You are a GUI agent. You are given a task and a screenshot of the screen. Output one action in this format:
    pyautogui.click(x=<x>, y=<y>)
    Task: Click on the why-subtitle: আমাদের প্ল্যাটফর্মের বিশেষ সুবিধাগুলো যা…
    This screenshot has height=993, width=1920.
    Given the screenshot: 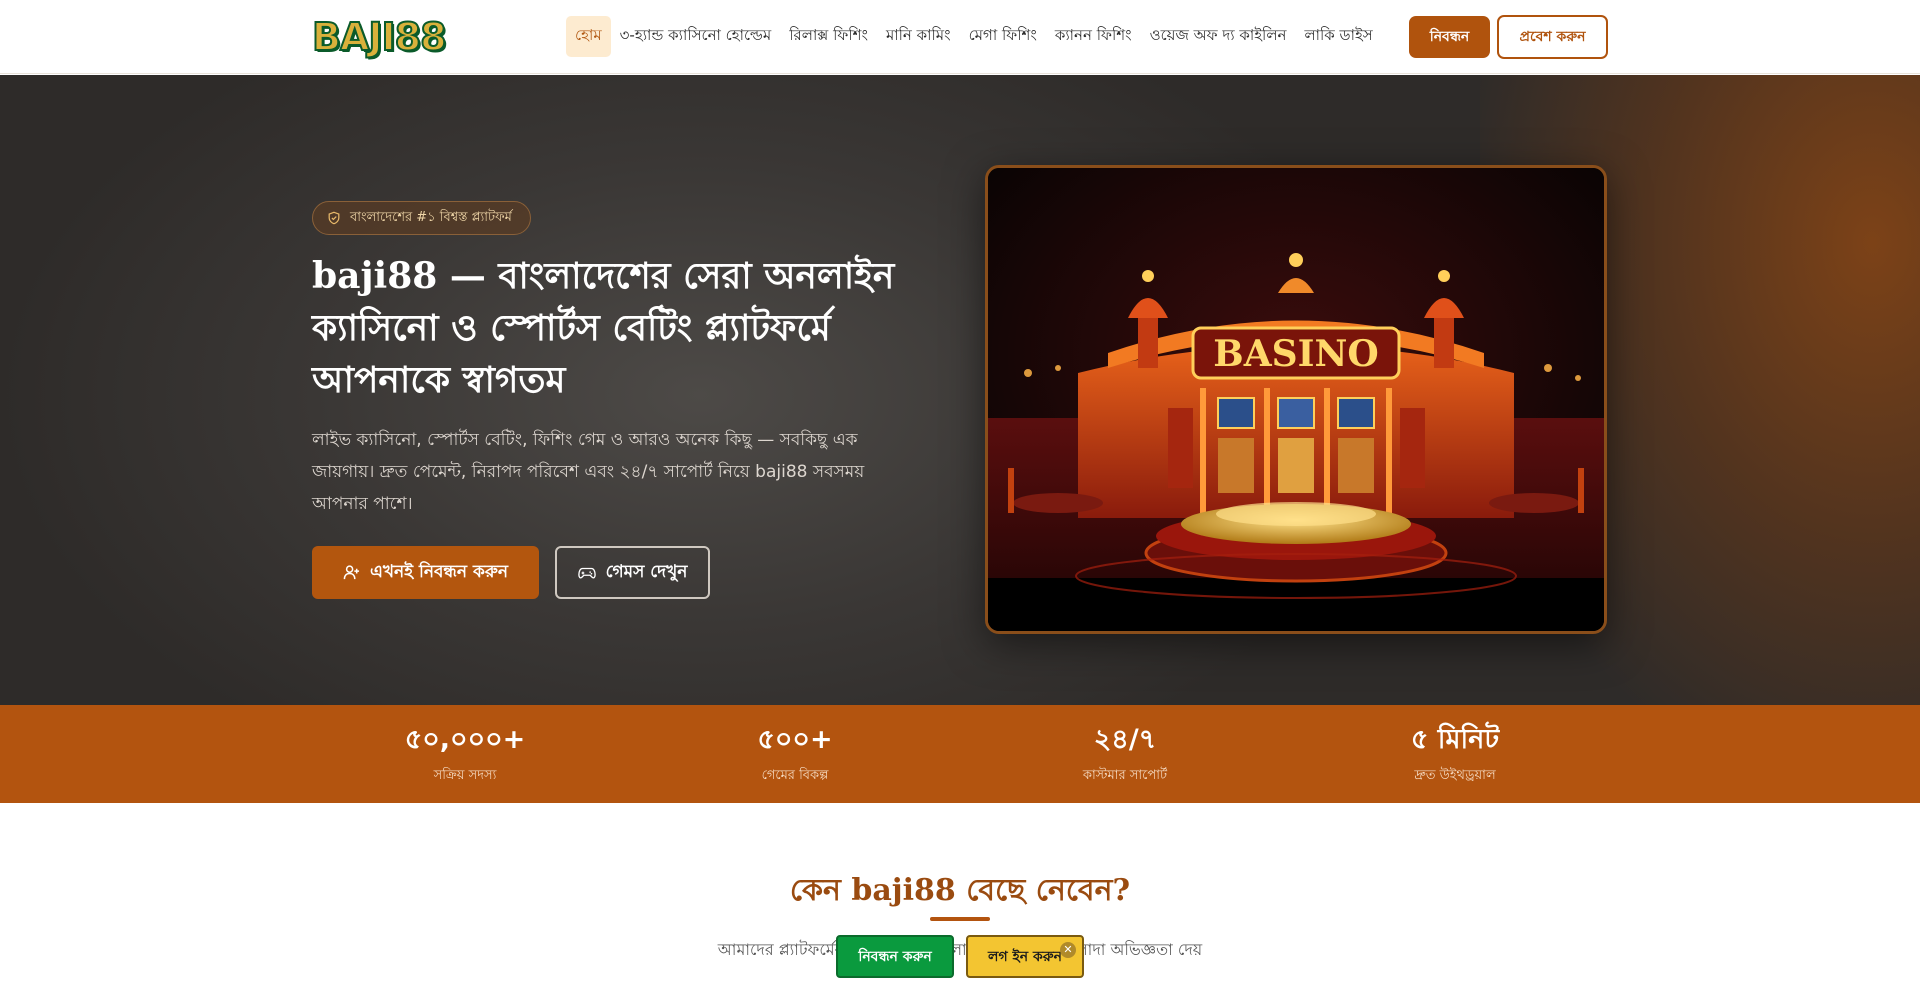 What is the action you would take?
    pyautogui.click(x=960, y=949)
    